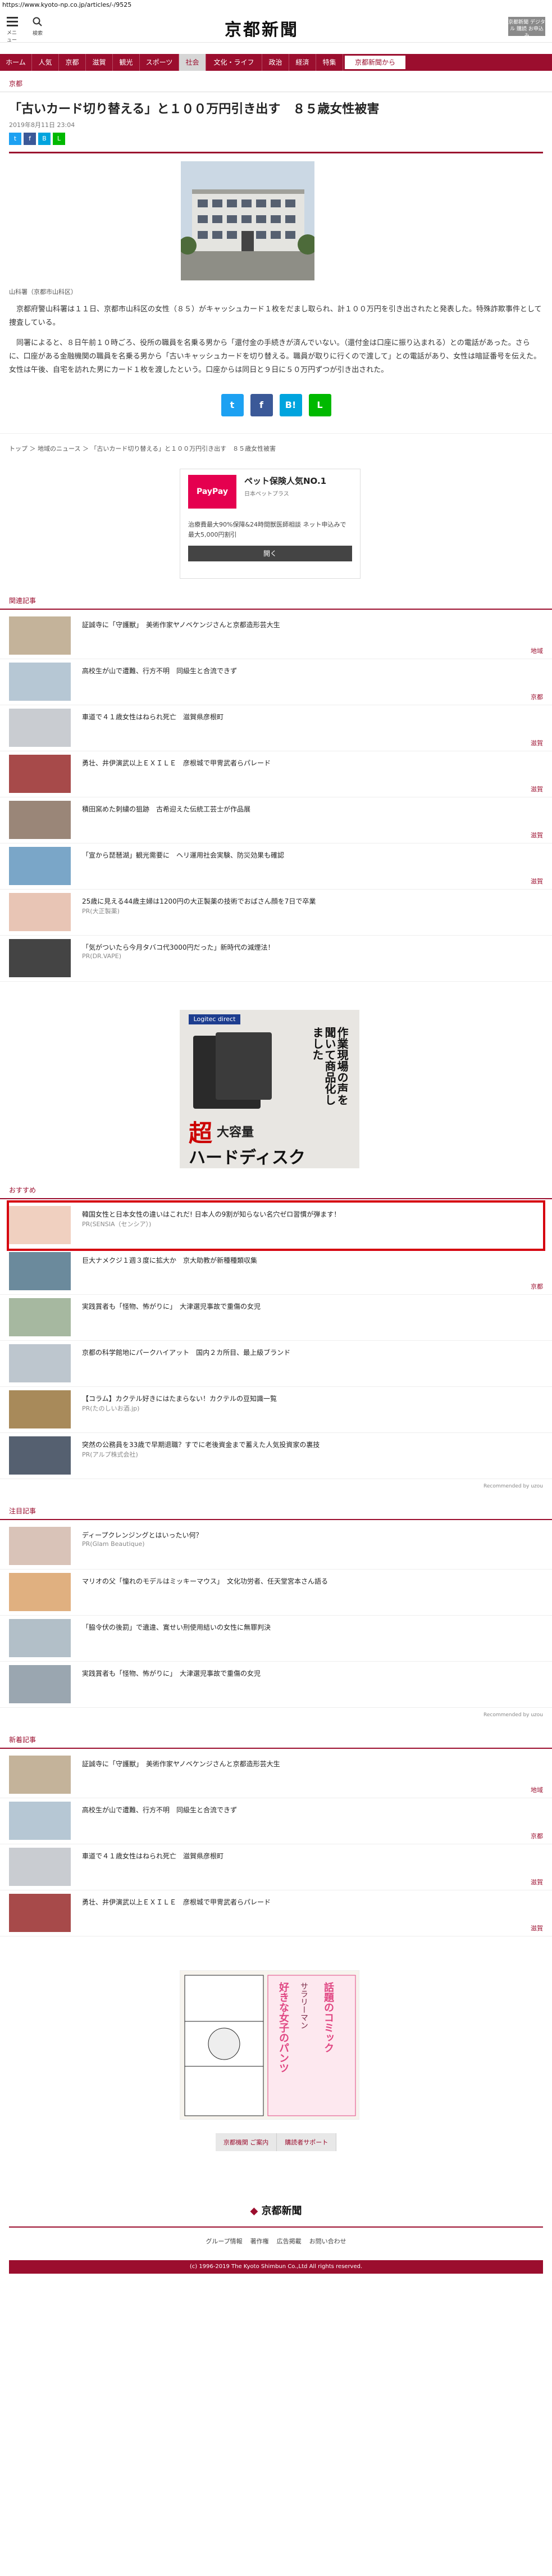 This screenshot has width=552, height=2576. I want to click on footer-logo: ◆ 京都新聞, so click(276, 2210).